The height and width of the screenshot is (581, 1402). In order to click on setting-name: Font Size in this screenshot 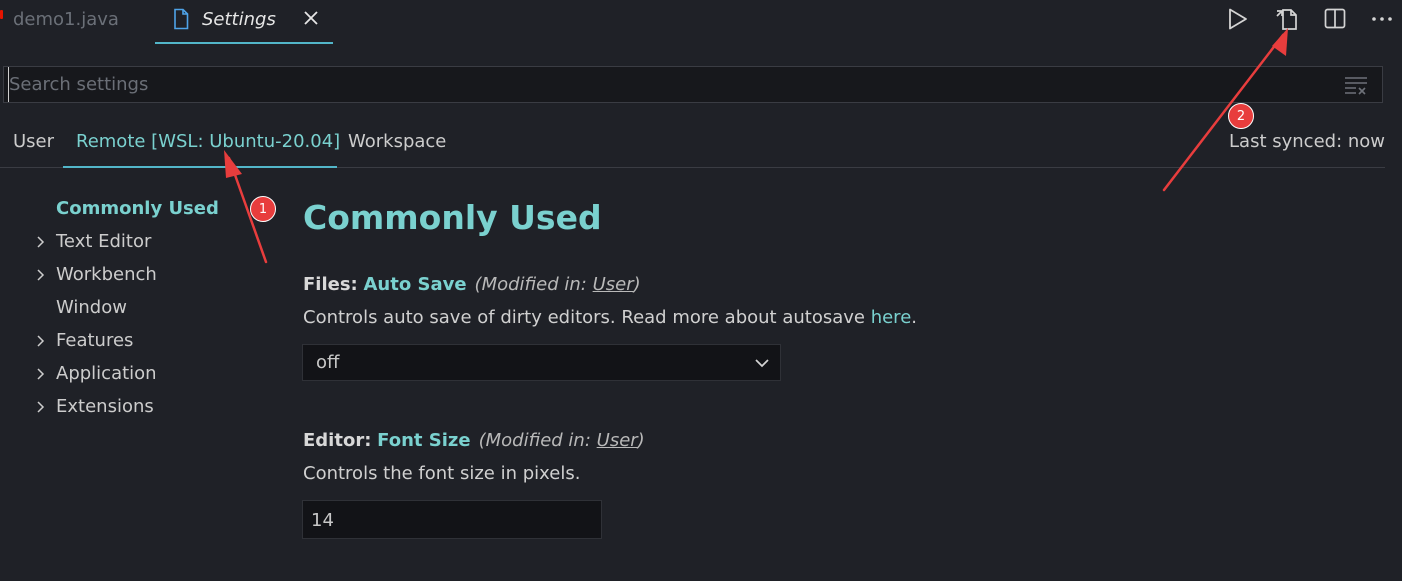, I will do `click(424, 440)`.